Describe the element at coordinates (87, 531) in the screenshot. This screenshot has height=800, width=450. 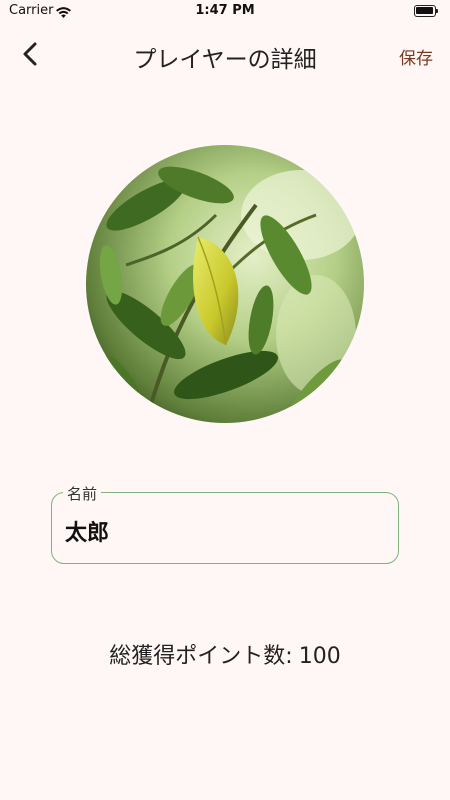
I see `name-field-value: 太郎` at that location.